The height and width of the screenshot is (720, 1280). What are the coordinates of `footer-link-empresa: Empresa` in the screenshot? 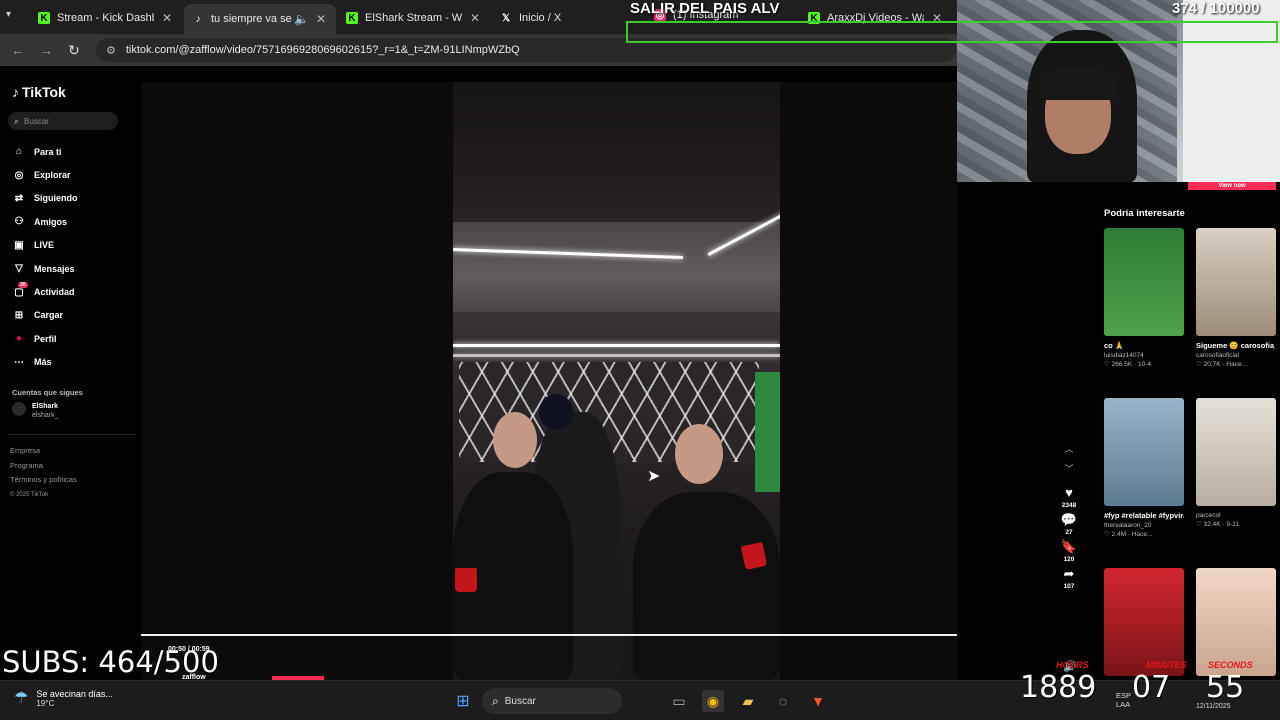 It's located at (43, 451).